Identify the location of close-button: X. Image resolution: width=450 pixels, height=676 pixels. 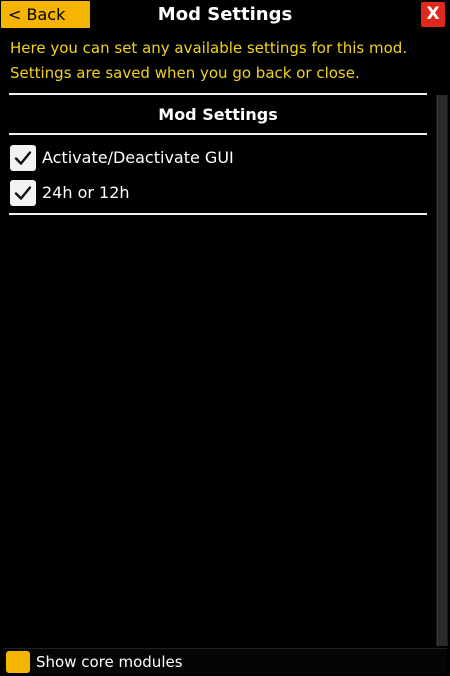
(433, 14).